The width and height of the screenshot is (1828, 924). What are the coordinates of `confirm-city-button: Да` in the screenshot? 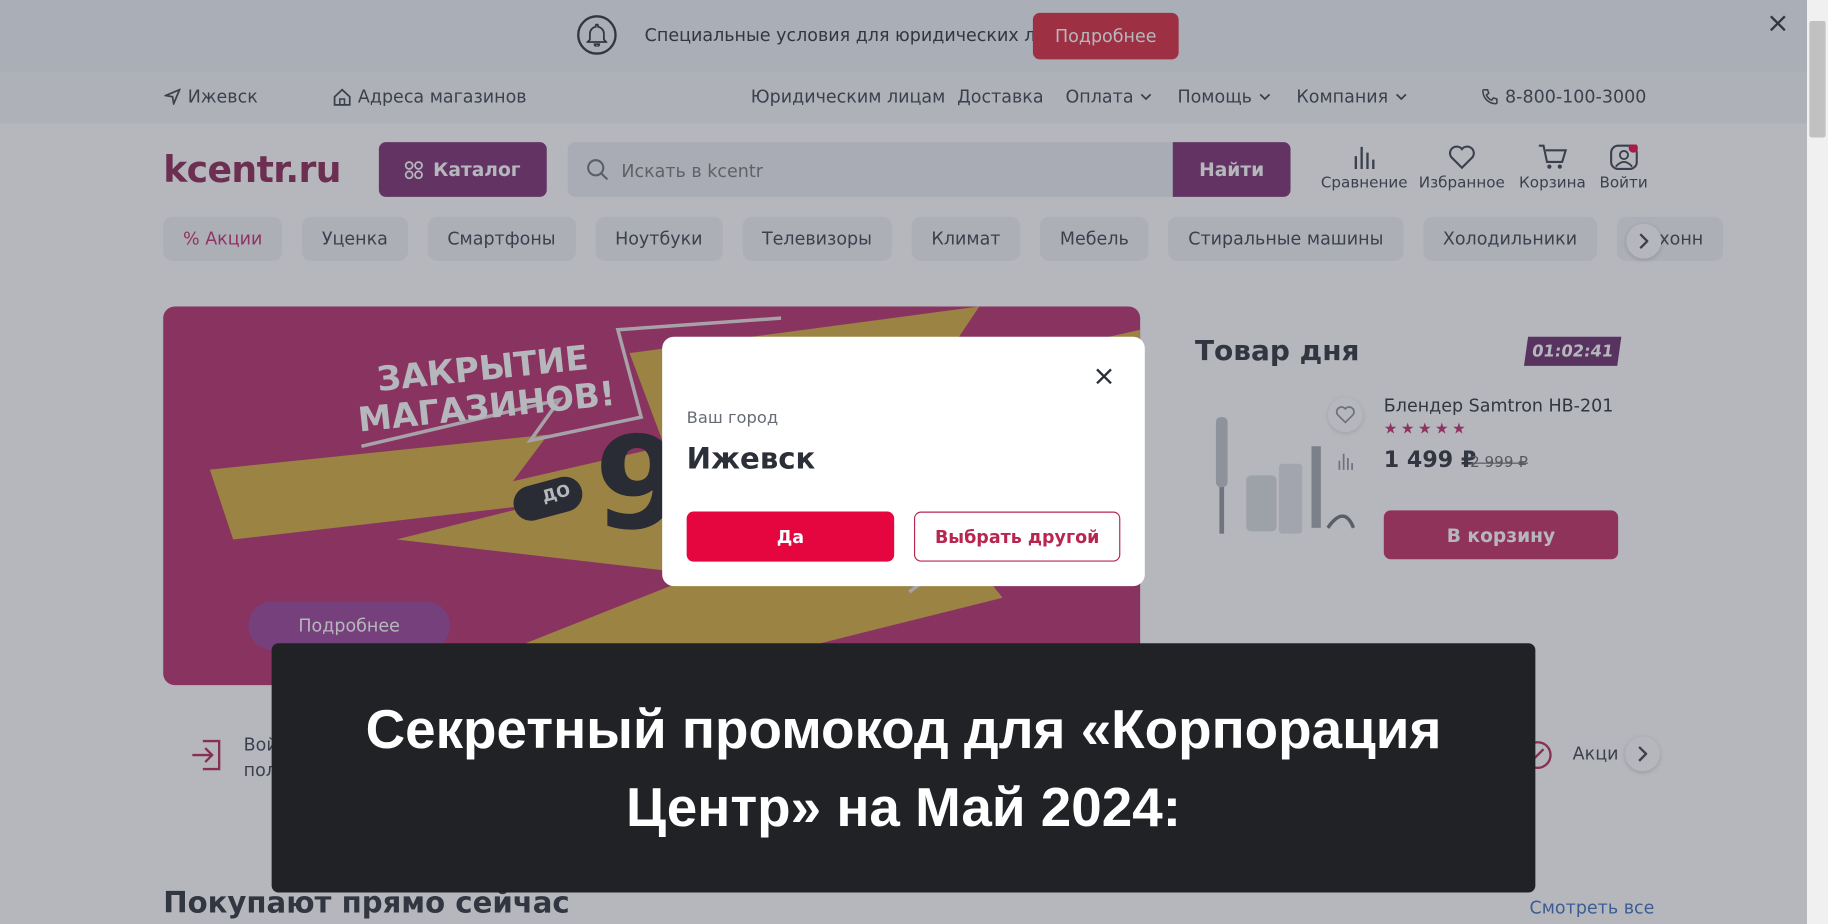 It's located at (790, 536).